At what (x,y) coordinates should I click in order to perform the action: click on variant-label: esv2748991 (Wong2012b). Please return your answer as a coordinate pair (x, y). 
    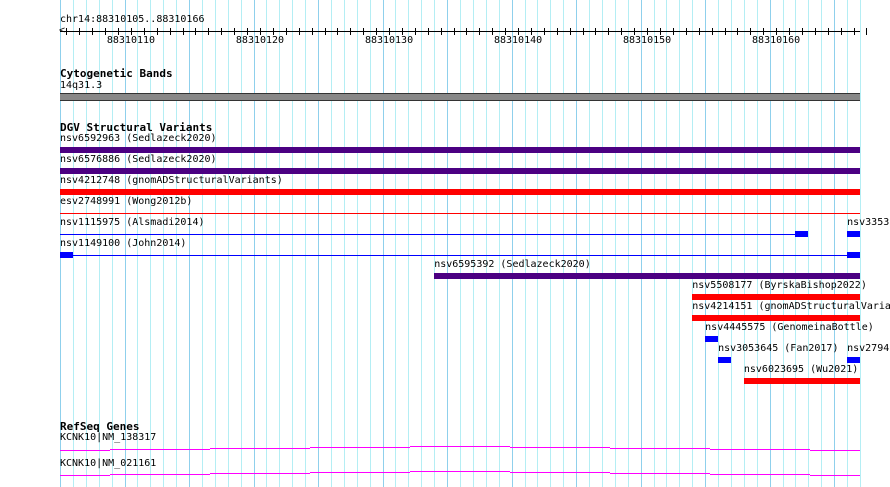
    Looking at the image, I should click on (126, 202).